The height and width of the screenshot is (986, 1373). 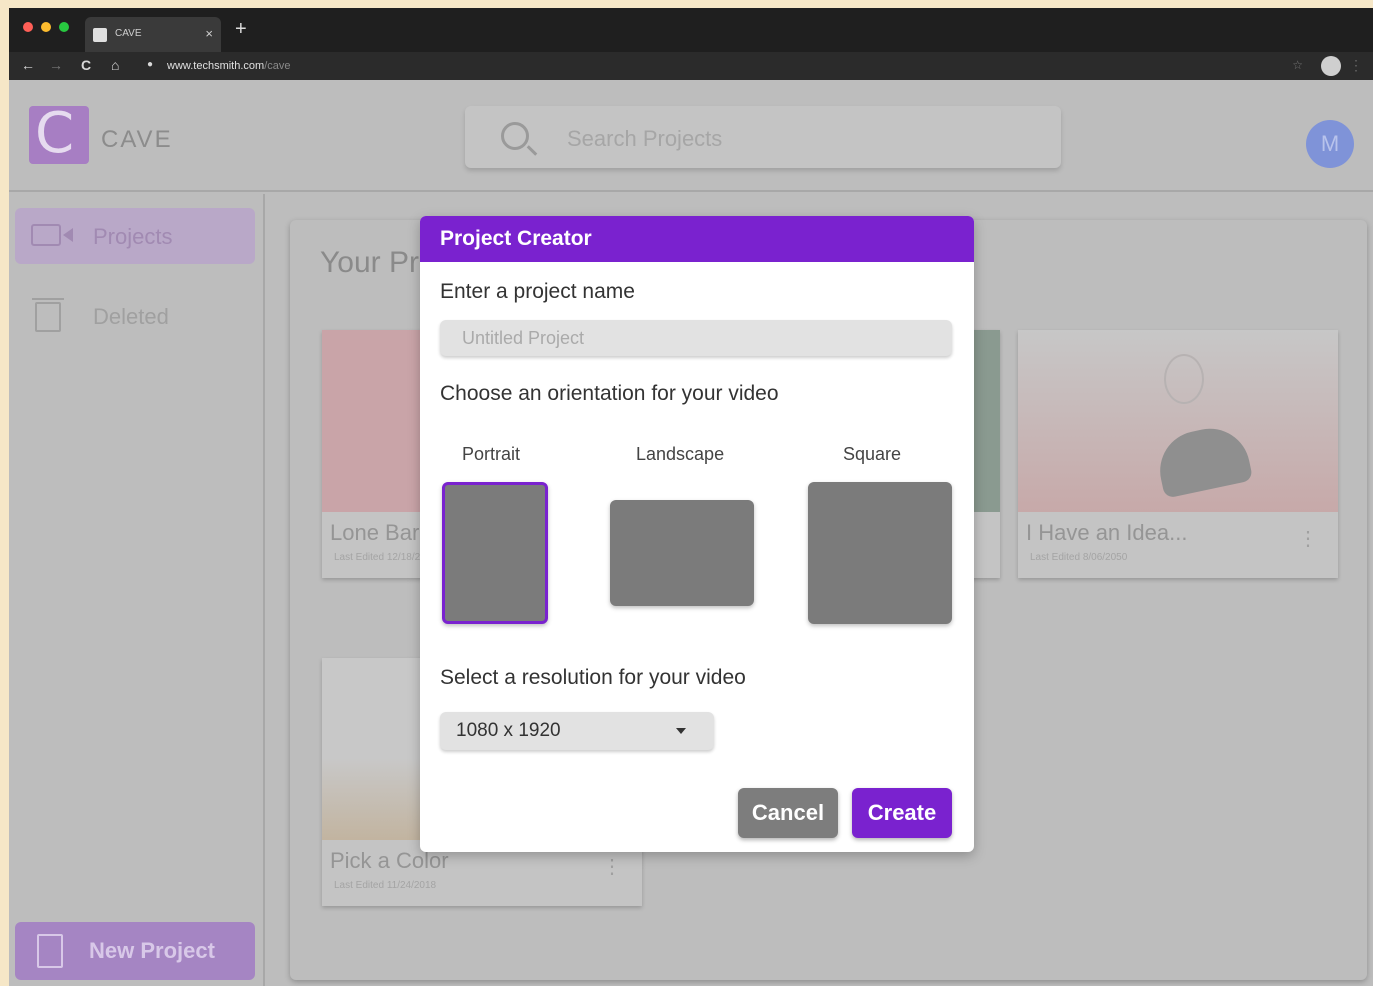 I want to click on cave-logo-icon: C, so click(x=59, y=134).